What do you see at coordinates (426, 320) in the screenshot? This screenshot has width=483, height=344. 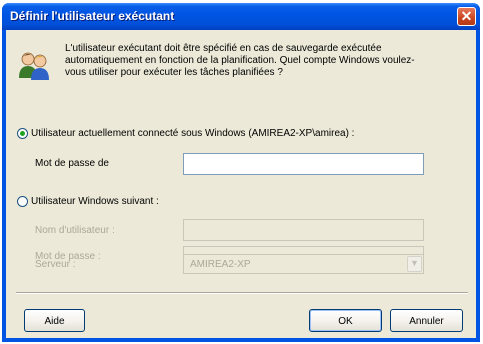 I see `cancel-button: Annuler` at bounding box center [426, 320].